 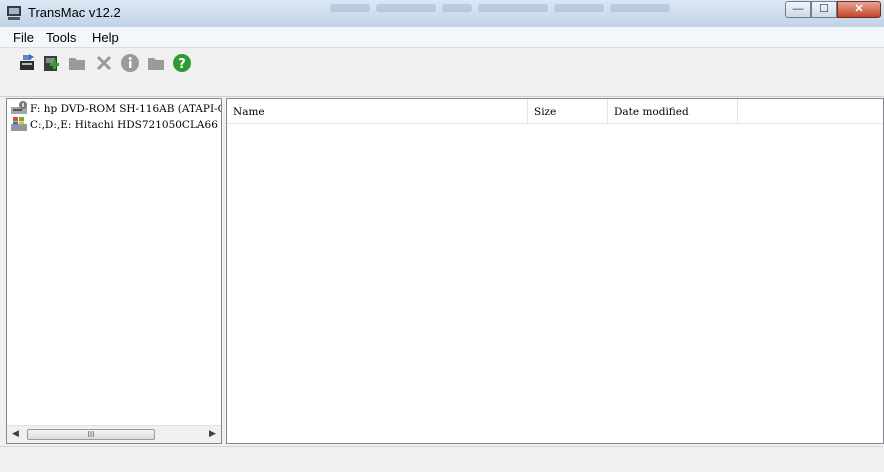 I want to click on scrollbar-thumb: III, so click(x=91, y=434).